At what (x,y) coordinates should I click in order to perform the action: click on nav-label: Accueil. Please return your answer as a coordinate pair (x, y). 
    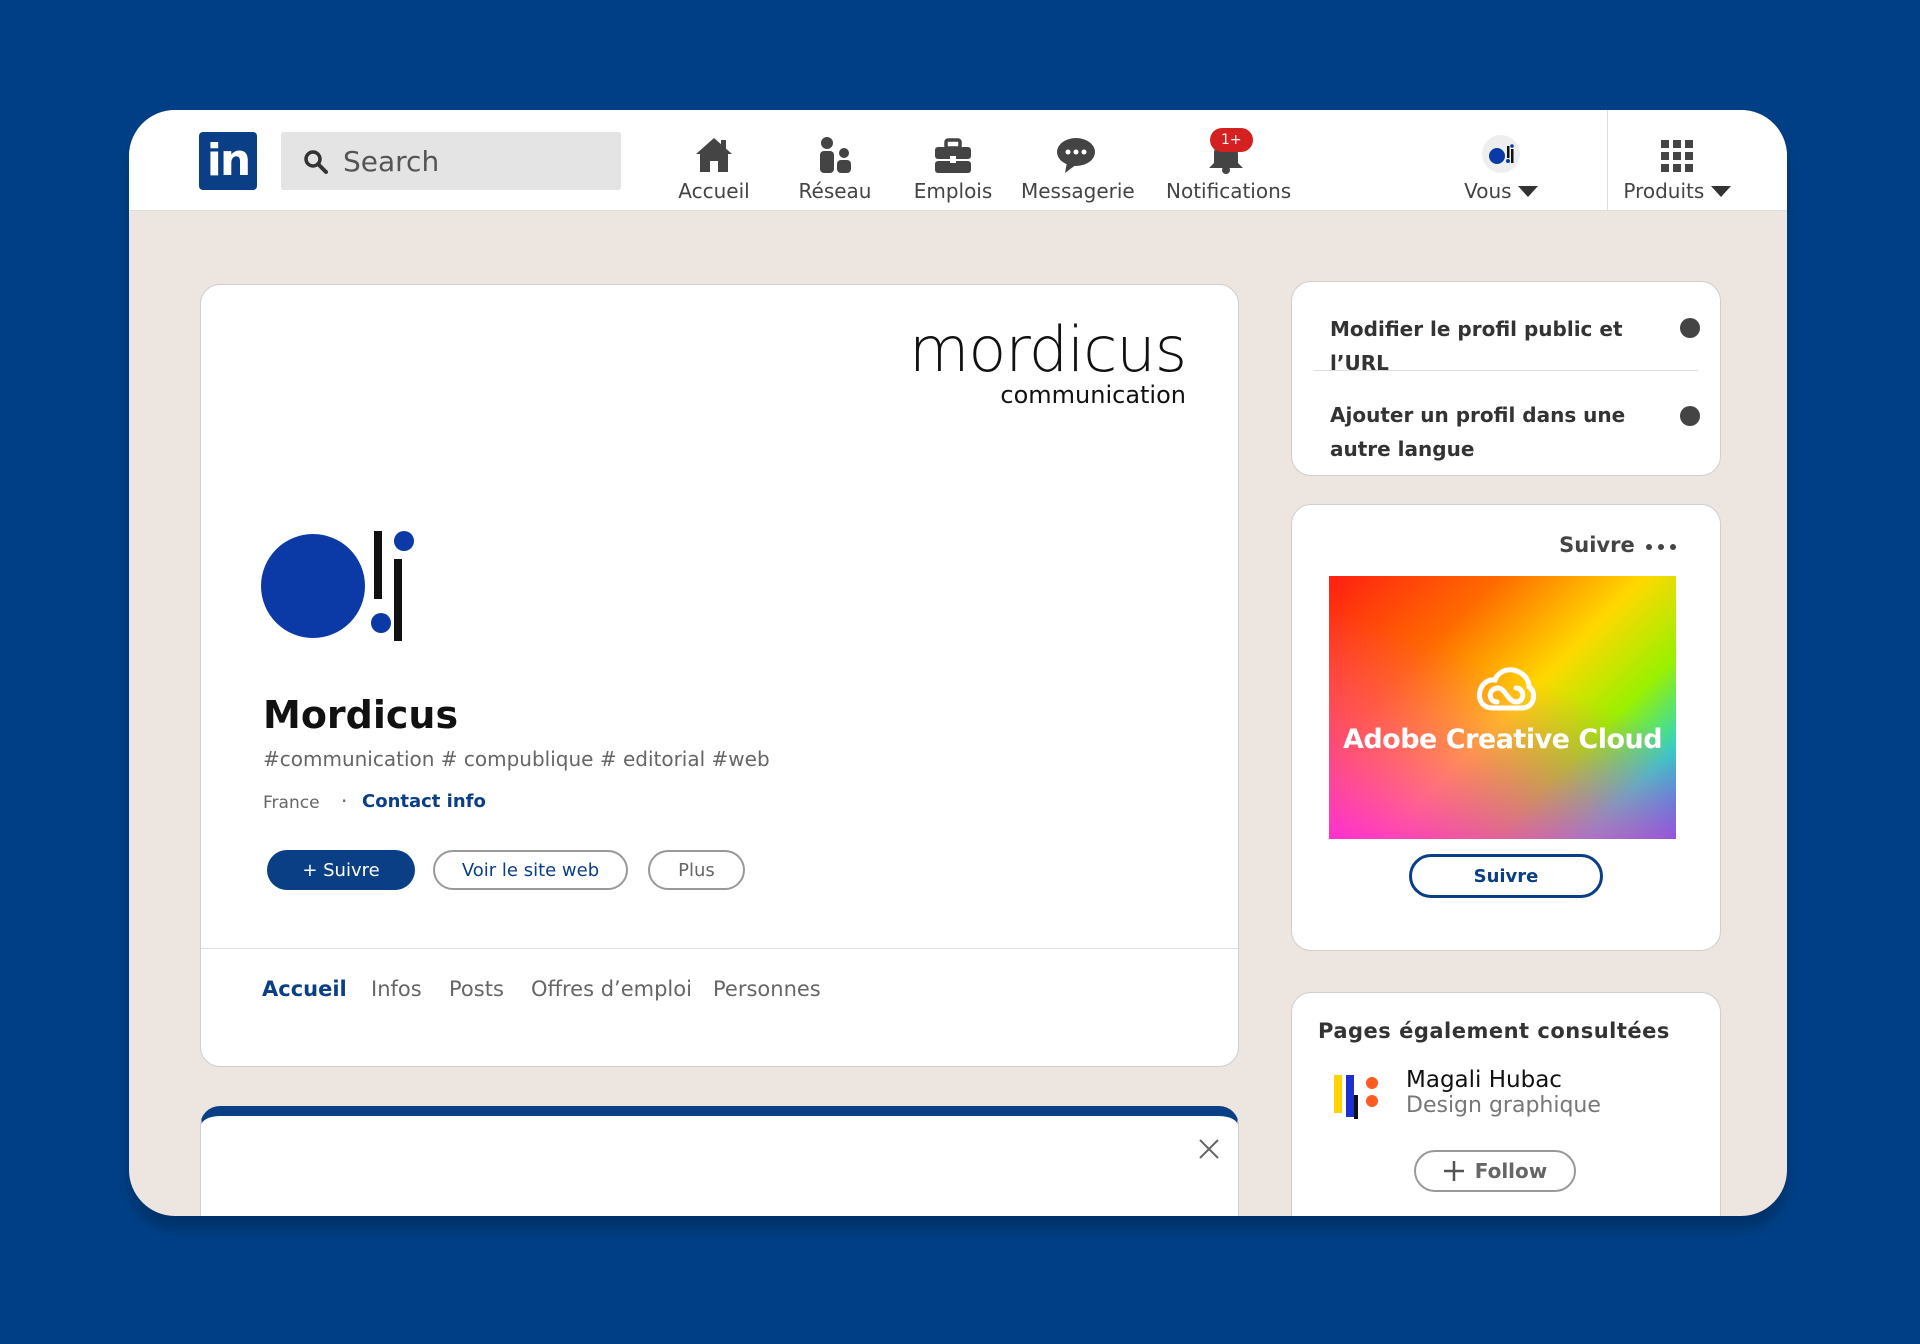
    Looking at the image, I should click on (714, 191).